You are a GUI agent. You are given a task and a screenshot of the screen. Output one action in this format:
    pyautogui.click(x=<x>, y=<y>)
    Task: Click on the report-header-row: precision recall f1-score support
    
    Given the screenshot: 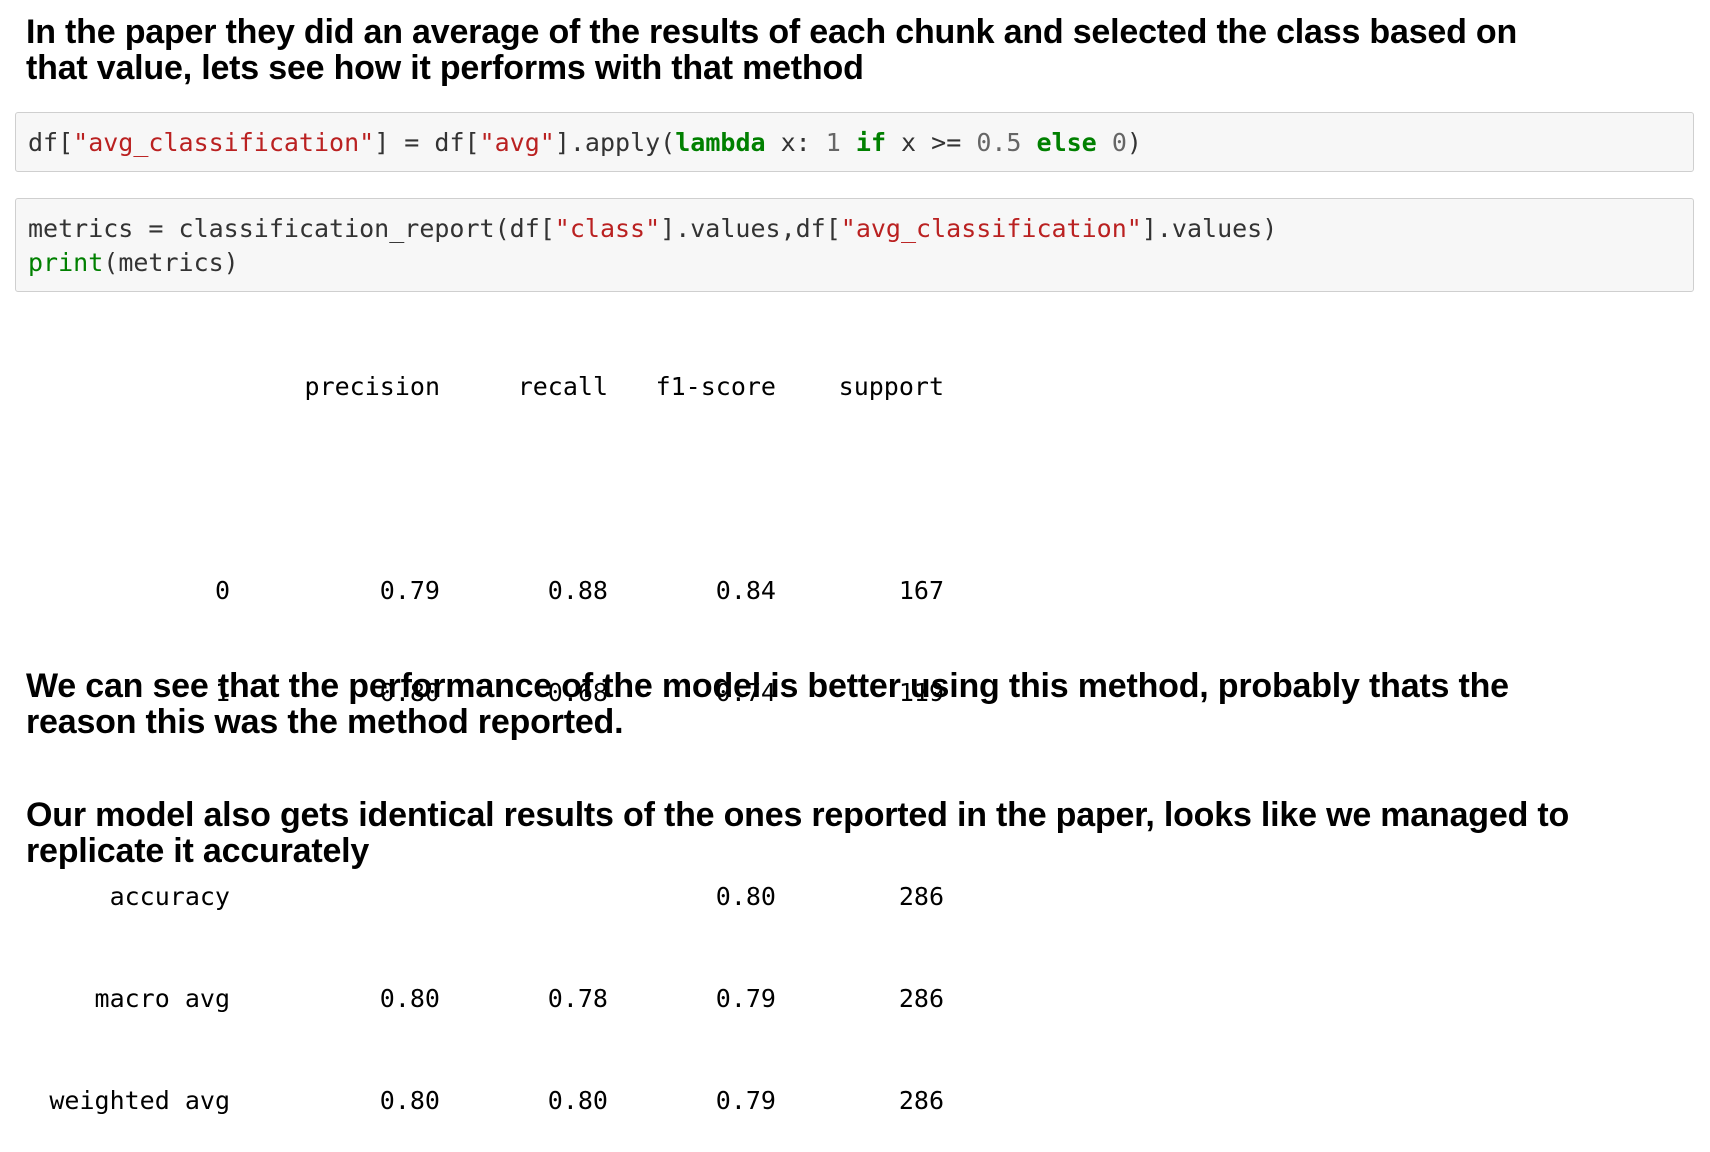 What is the action you would take?
    pyautogui.click(x=485, y=387)
    